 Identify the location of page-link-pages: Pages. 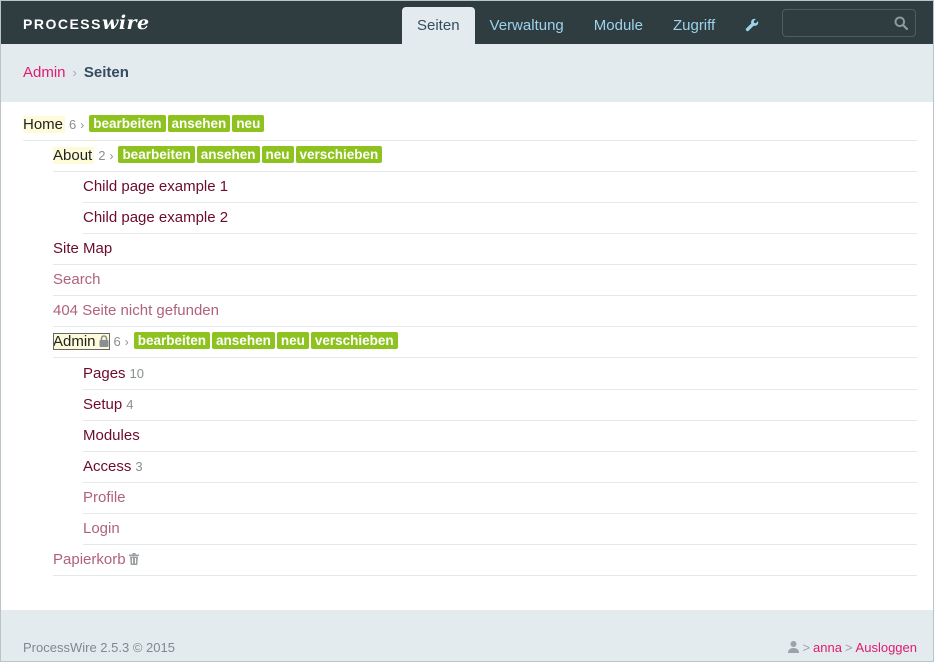
(104, 373).